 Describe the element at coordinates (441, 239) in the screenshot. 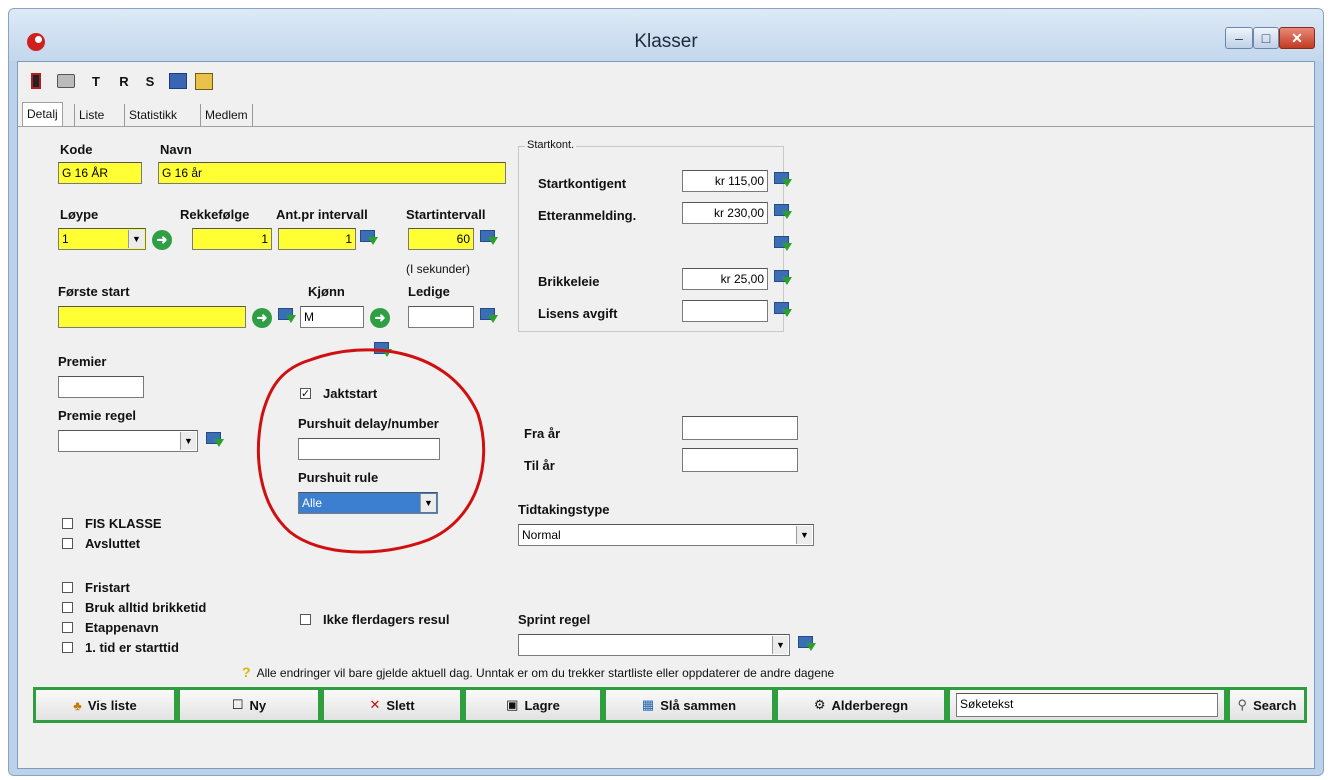

I see `startintervall-input: 60` at that location.